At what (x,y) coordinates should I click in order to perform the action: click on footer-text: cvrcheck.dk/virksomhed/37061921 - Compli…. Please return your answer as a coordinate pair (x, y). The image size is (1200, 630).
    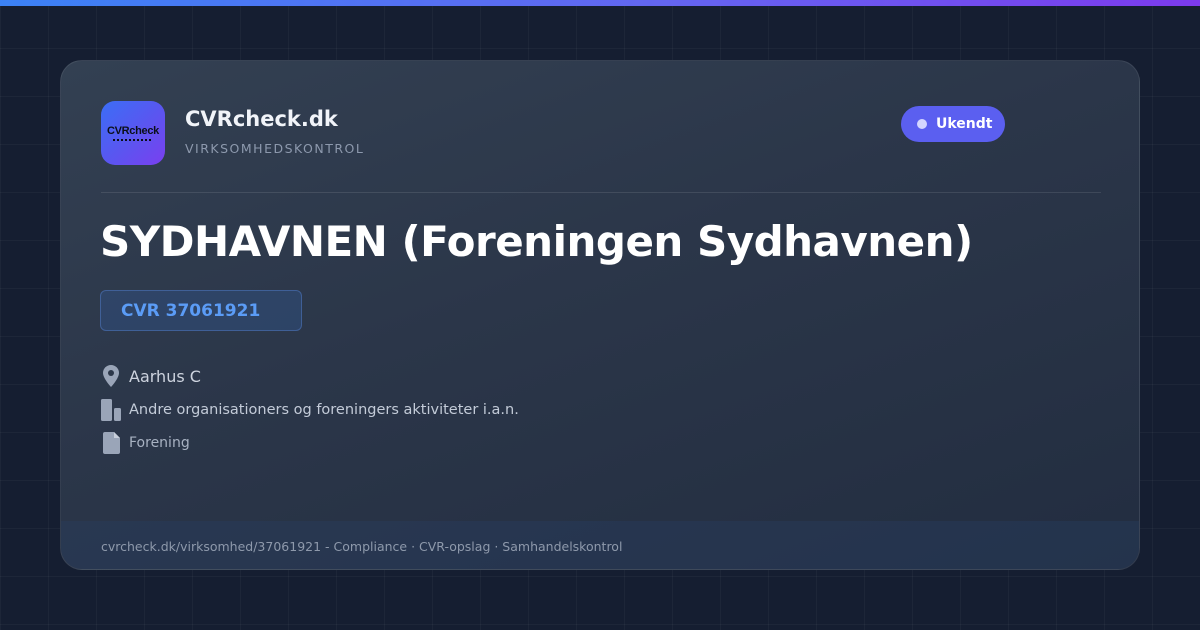
    Looking at the image, I should click on (362, 546).